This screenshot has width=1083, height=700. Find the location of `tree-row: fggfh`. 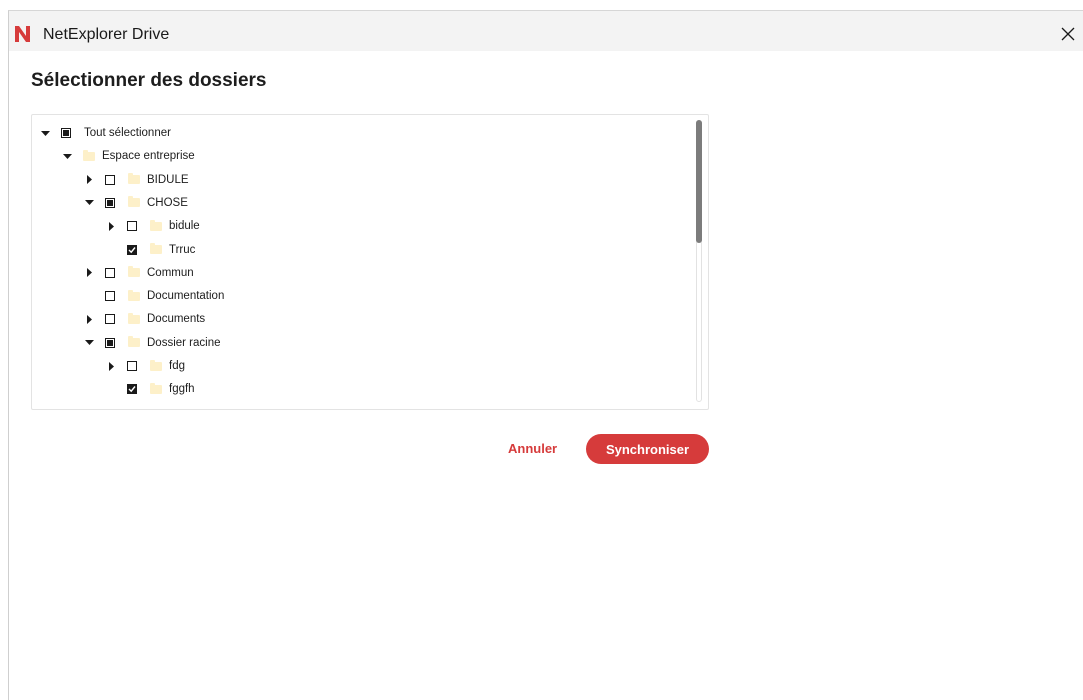

tree-row: fggfh is located at coordinates (150, 389).